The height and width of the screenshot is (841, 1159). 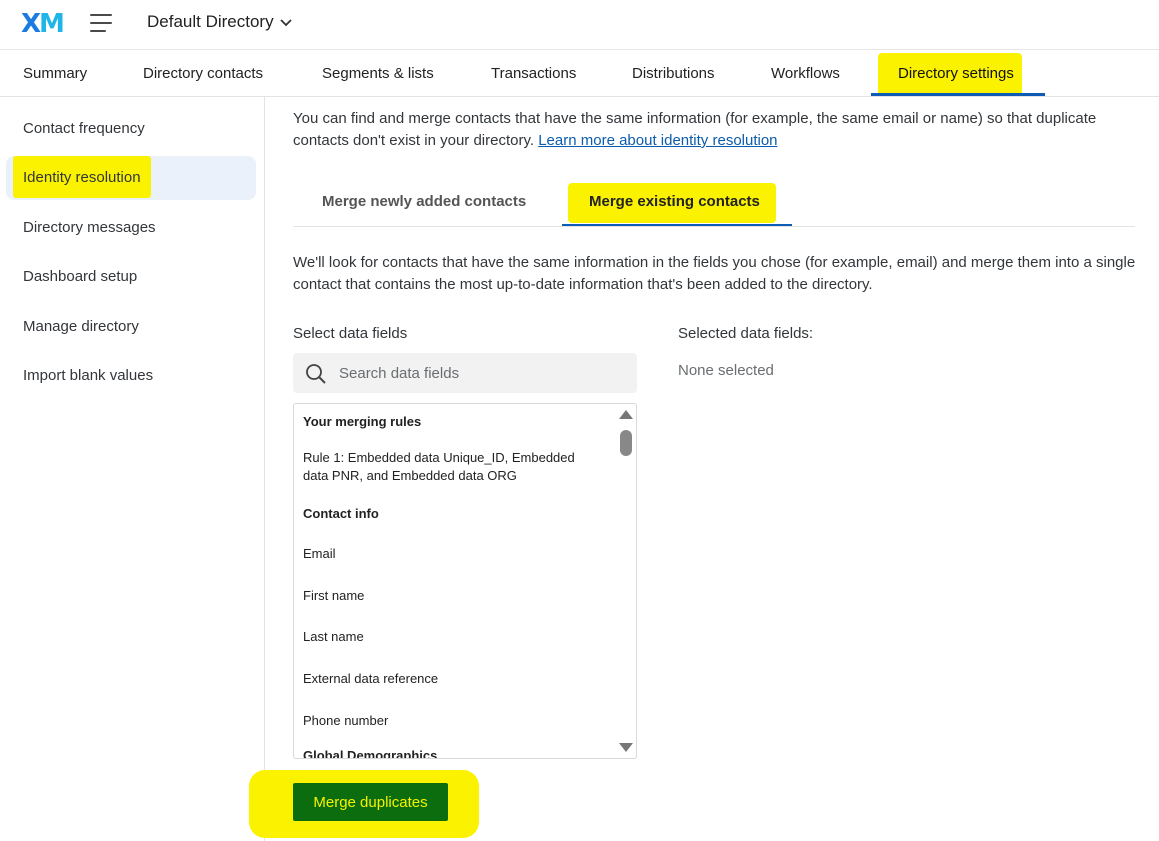 What do you see at coordinates (453, 554) in the screenshot?
I see `list-item-email: Email` at bounding box center [453, 554].